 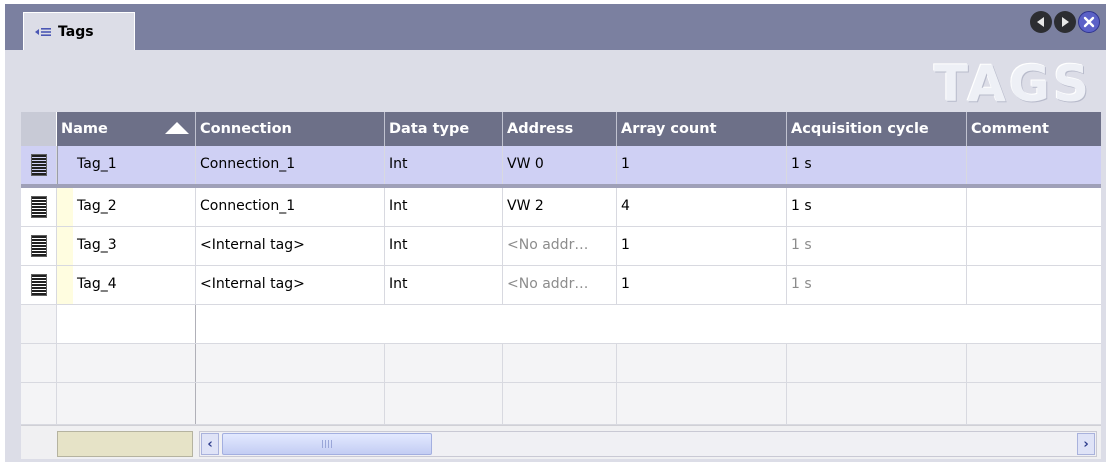 I want to click on chevron-right-icon: ›, so click(x=1086, y=444).